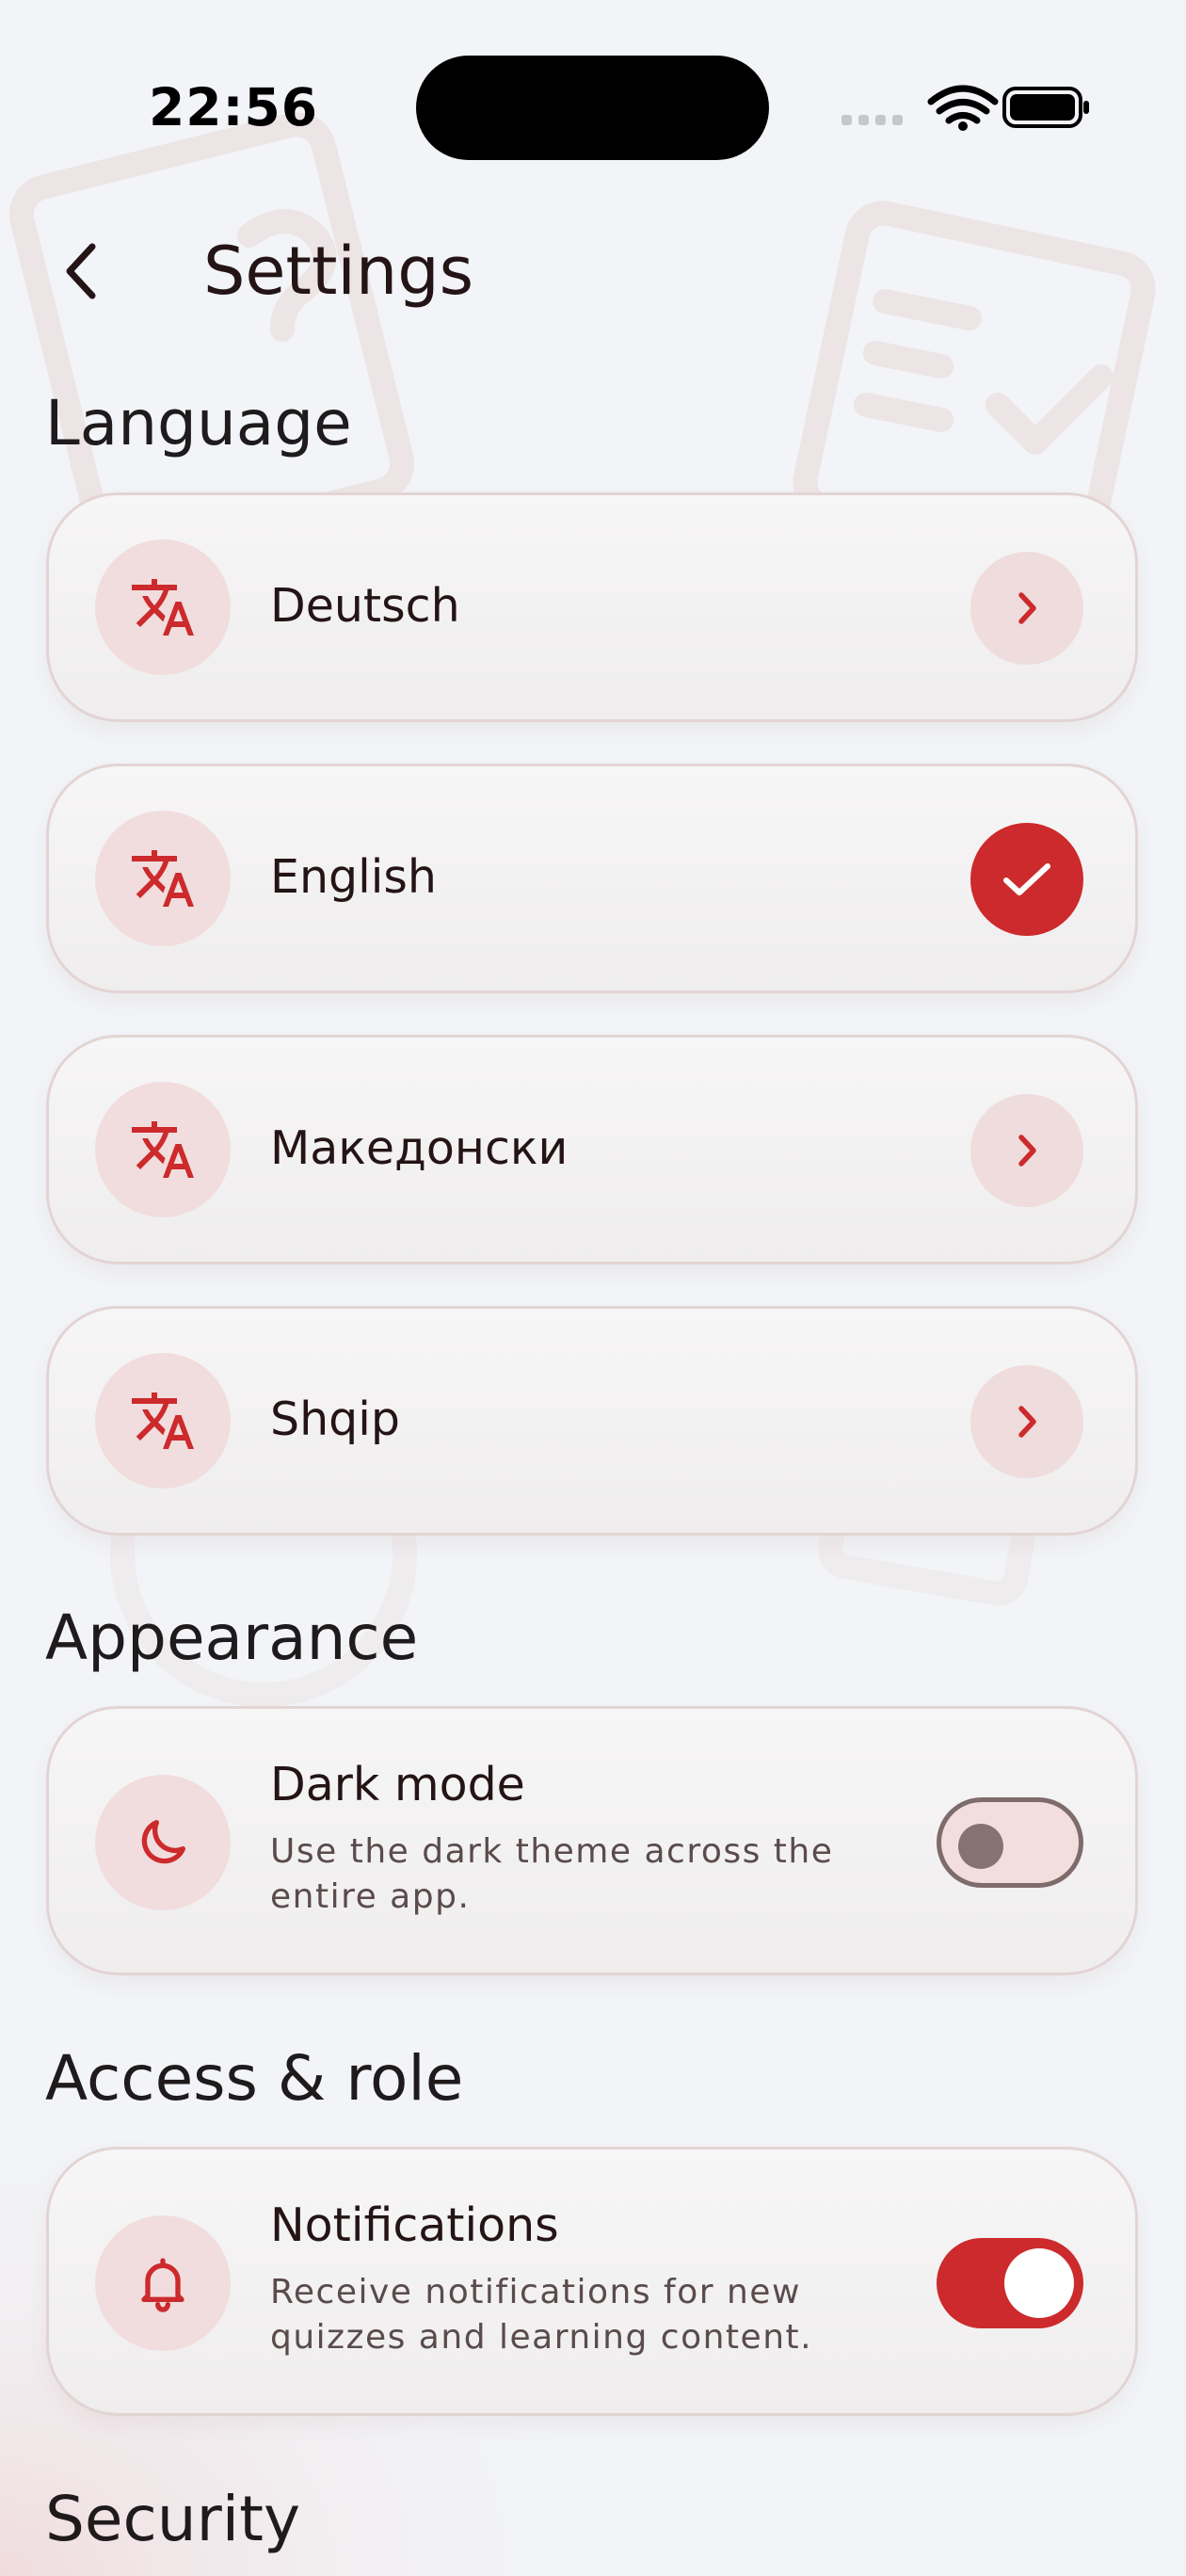 The image size is (1186, 2576). Describe the element at coordinates (419, 1148) in the screenshot. I see `language-label: Македонски` at that location.